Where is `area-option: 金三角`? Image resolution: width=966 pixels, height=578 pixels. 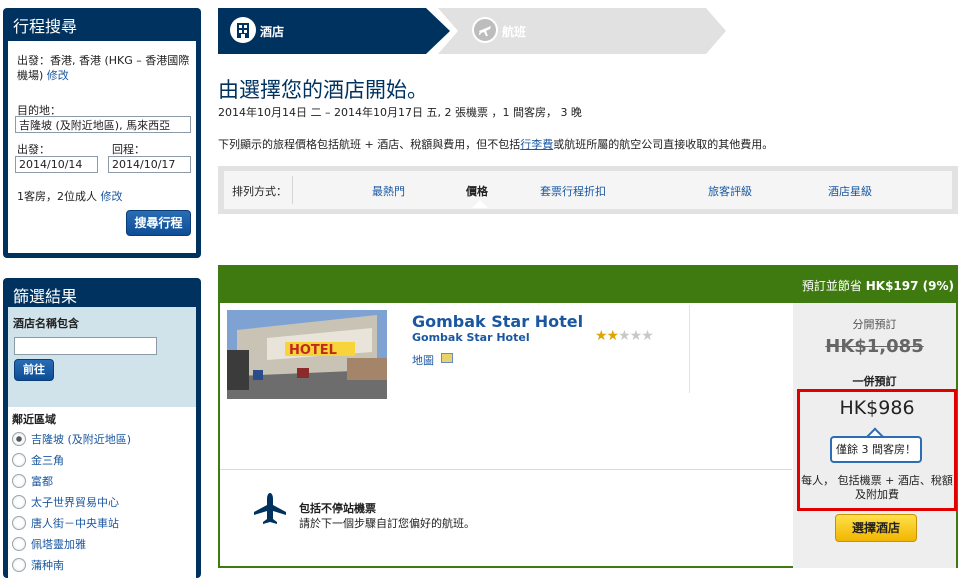
area-option: 金三角 is located at coordinates (38, 460).